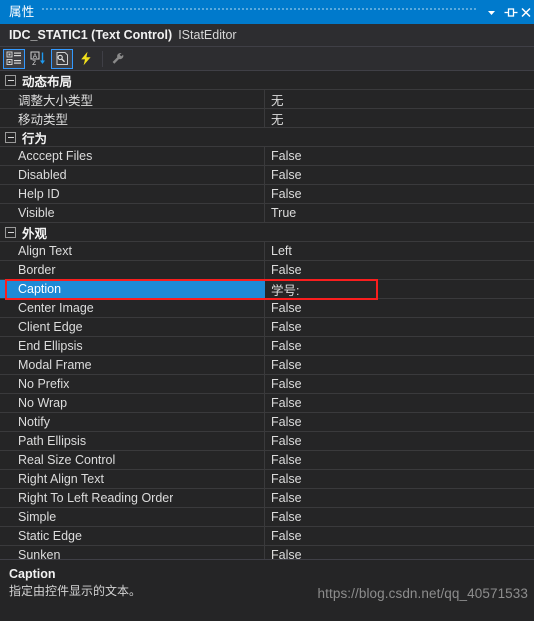 This screenshot has height=621, width=534. I want to click on property-row: Acccept Files False, so click(267, 156).